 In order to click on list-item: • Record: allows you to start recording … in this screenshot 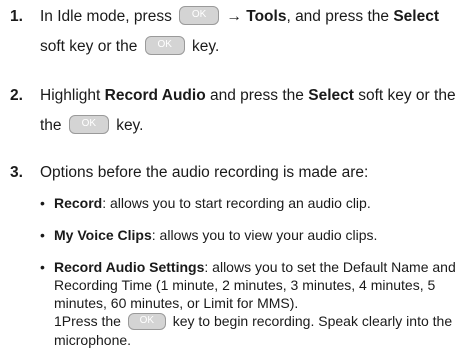, I will do `click(254, 203)`.